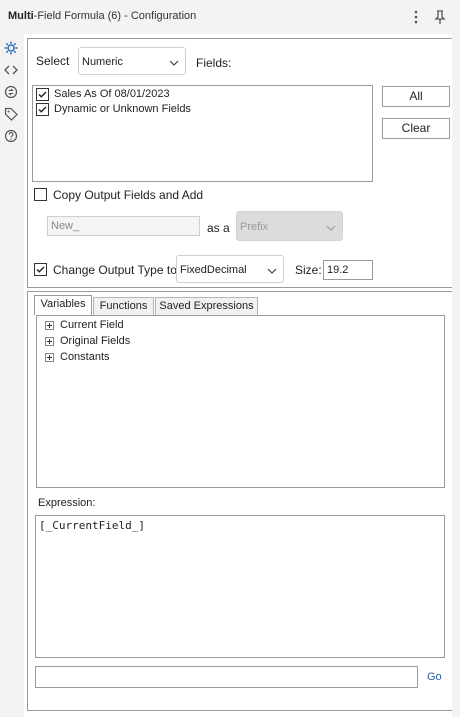 The image size is (460, 717). I want to click on tree-item: Original Fields, so click(145, 341).